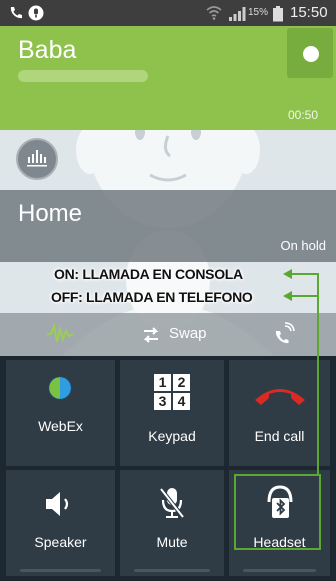 This screenshot has width=336, height=581. Describe the element at coordinates (60, 523) in the screenshot. I see `speaker-button: Speaker` at that location.